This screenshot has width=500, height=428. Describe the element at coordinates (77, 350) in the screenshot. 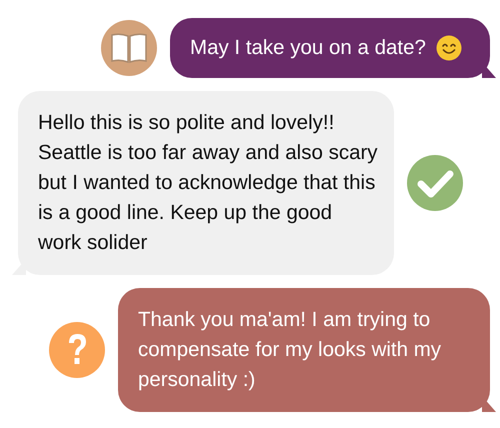

I see `question-icon` at that location.